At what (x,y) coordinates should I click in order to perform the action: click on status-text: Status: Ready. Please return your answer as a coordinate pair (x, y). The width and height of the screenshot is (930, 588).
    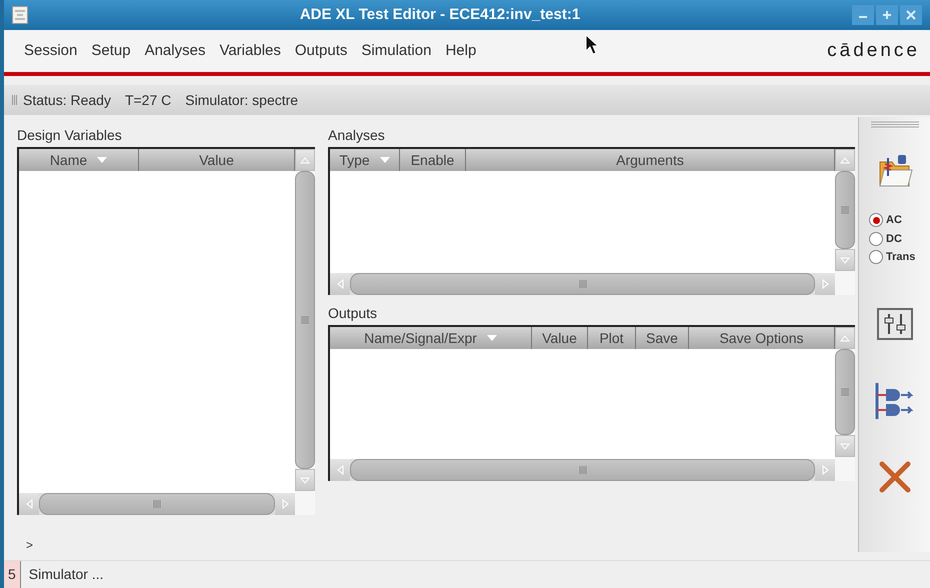
    Looking at the image, I should click on (67, 100).